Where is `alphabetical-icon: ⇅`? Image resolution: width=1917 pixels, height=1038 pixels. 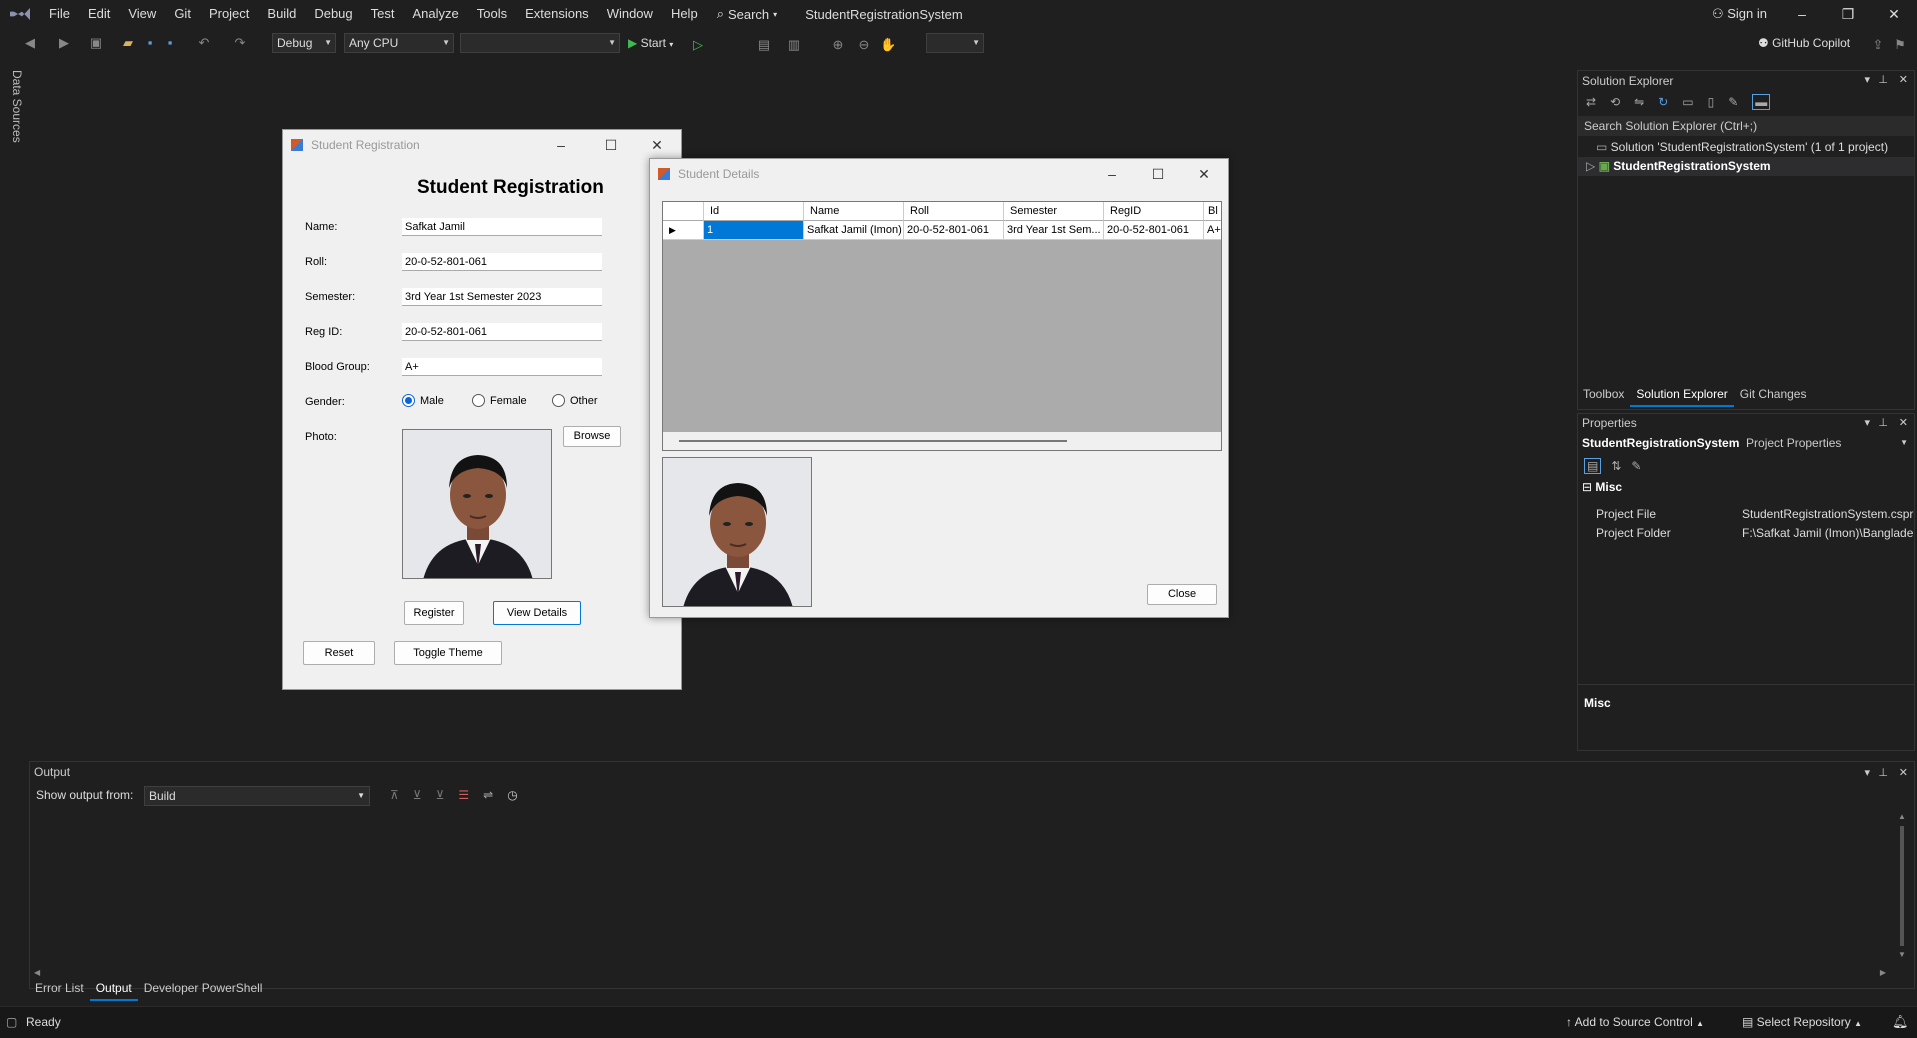
alphabetical-icon: ⇅ is located at coordinates (1616, 466).